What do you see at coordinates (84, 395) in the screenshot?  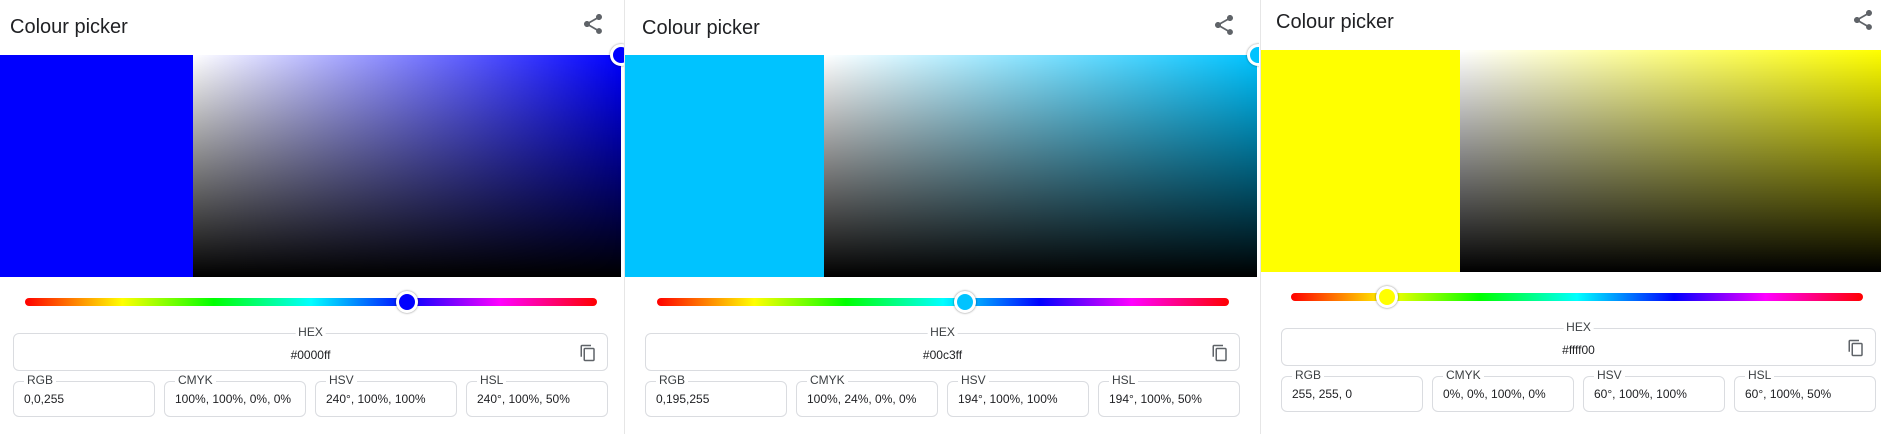 I see `rgb-field: RGB 0,0,255` at bounding box center [84, 395].